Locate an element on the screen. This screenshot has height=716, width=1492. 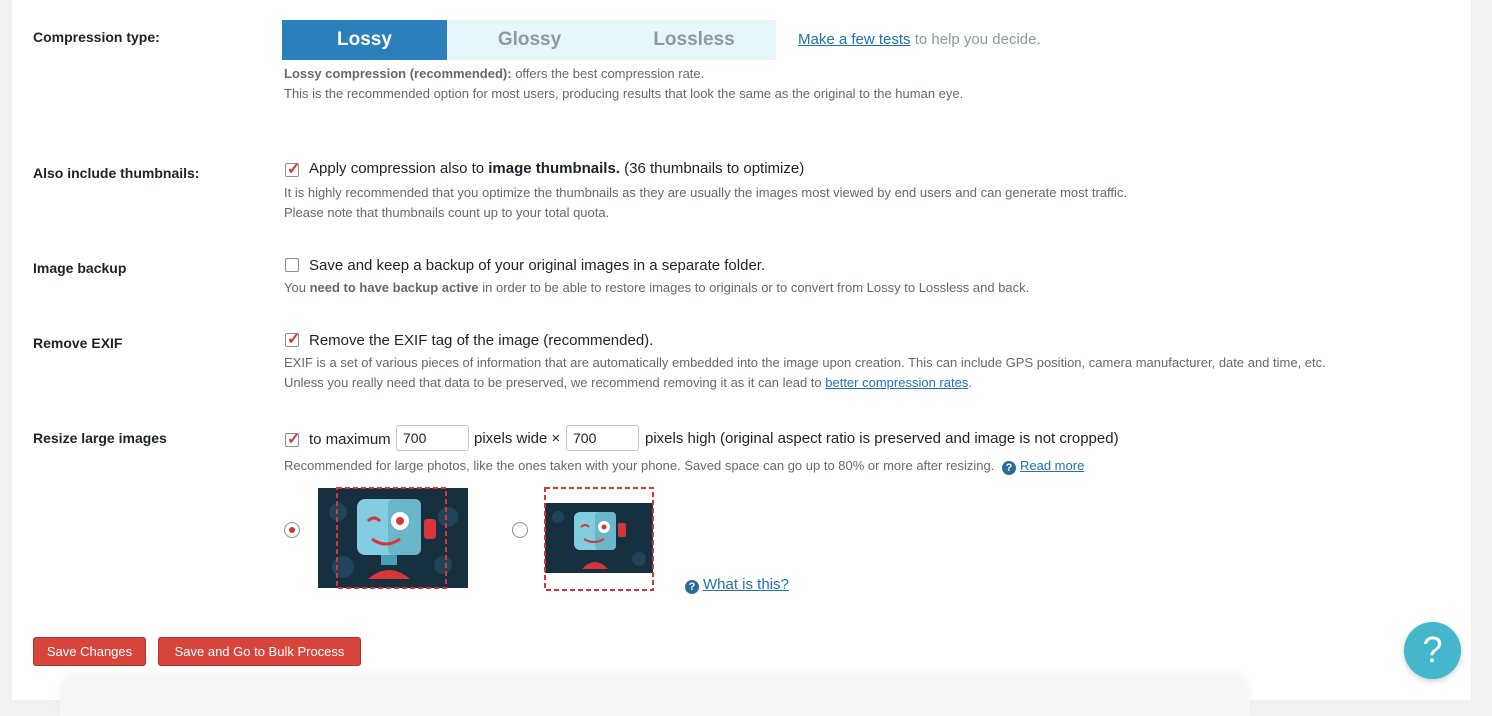
compression-type-label: Compression type: is located at coordinates (96, 37).